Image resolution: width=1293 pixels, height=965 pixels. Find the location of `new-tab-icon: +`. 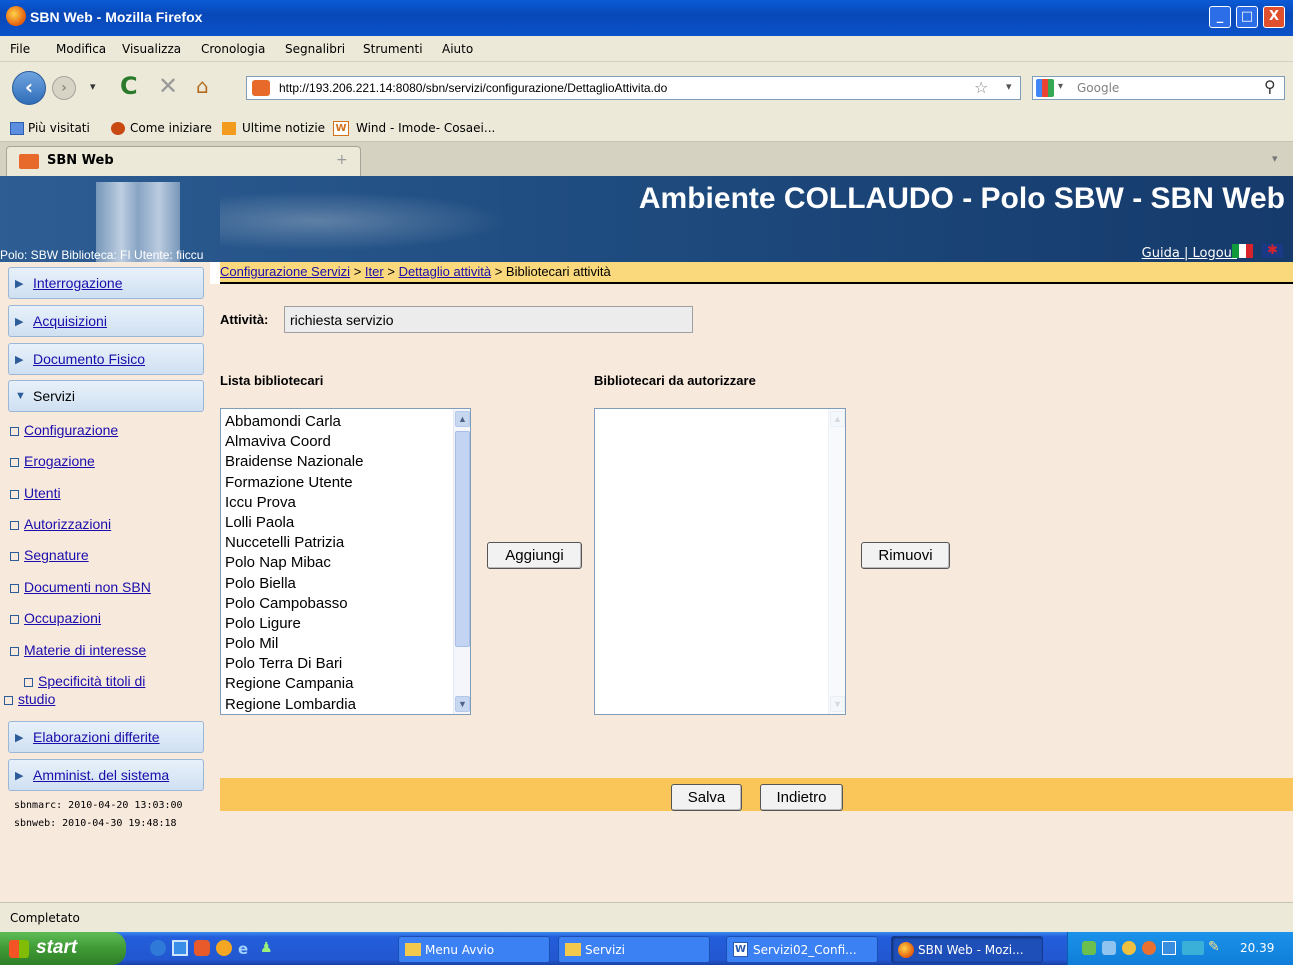

new-tab-icon: + is located at coordinates (342, 160).